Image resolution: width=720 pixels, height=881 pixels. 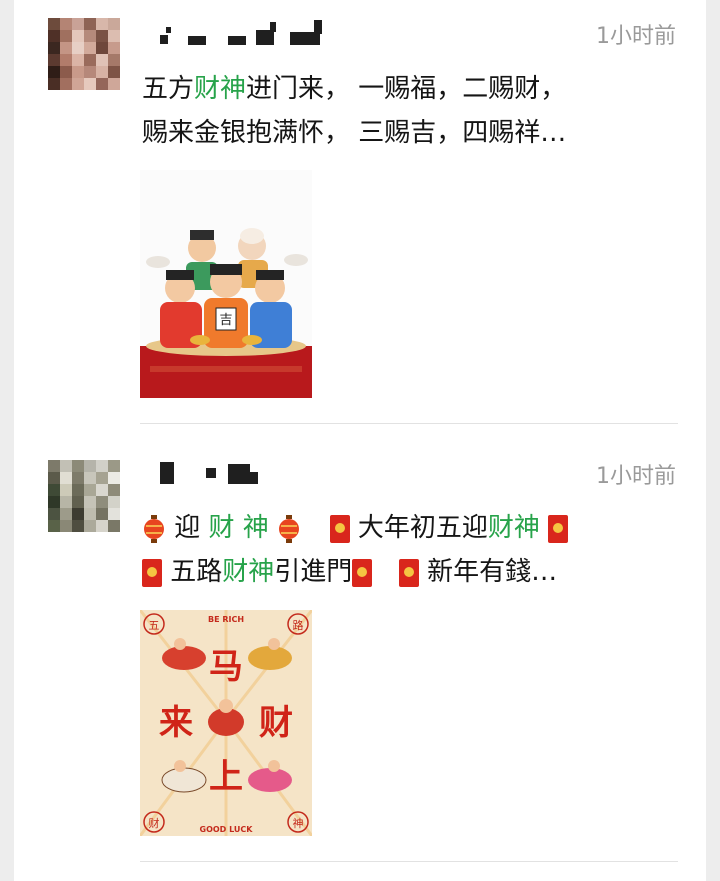 I want to click on post-text-line-1: 五方财神进门来， 一赐福，二赐财，, so click(x=354, y=89).